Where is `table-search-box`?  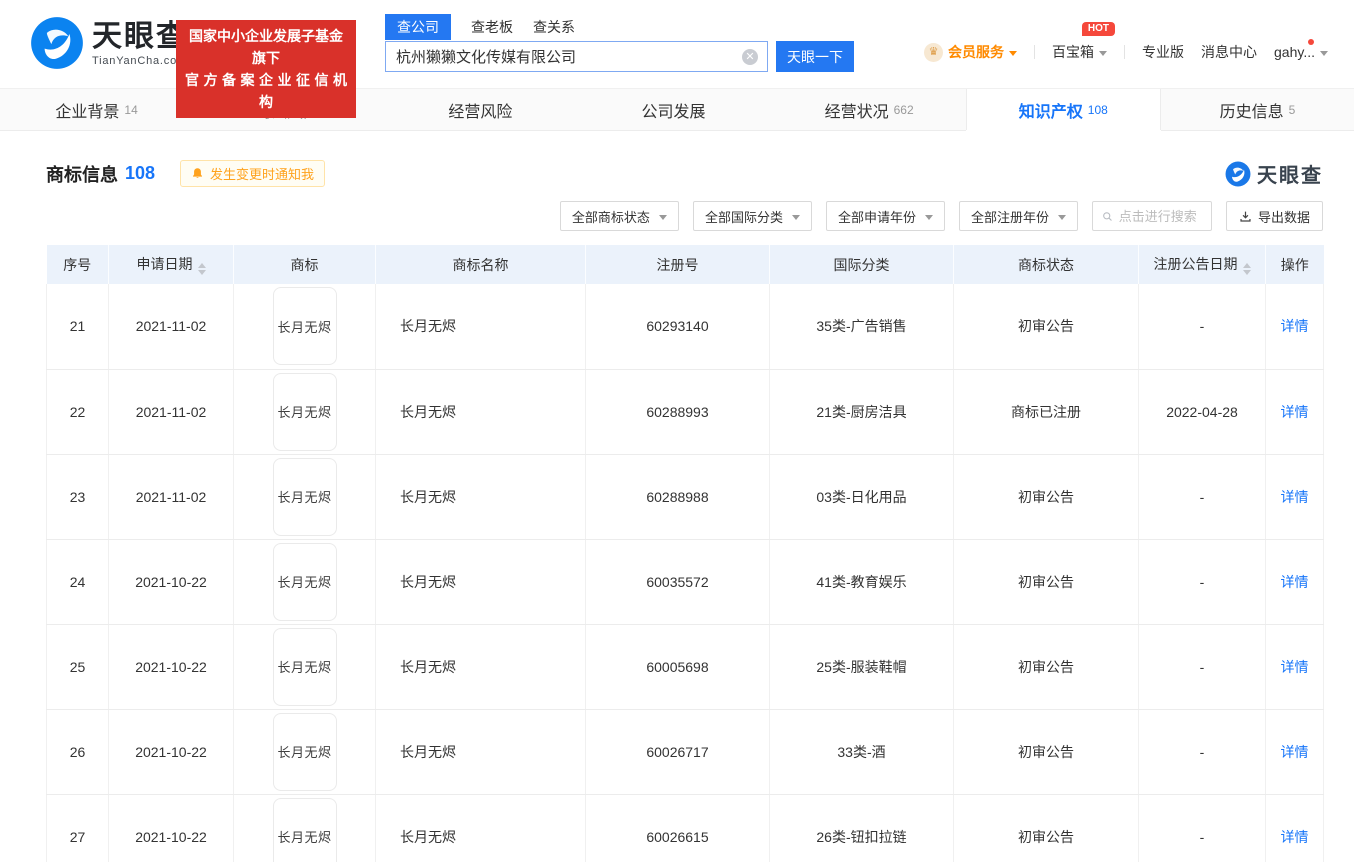 table-search-box is located at coordinates (1151, 216).